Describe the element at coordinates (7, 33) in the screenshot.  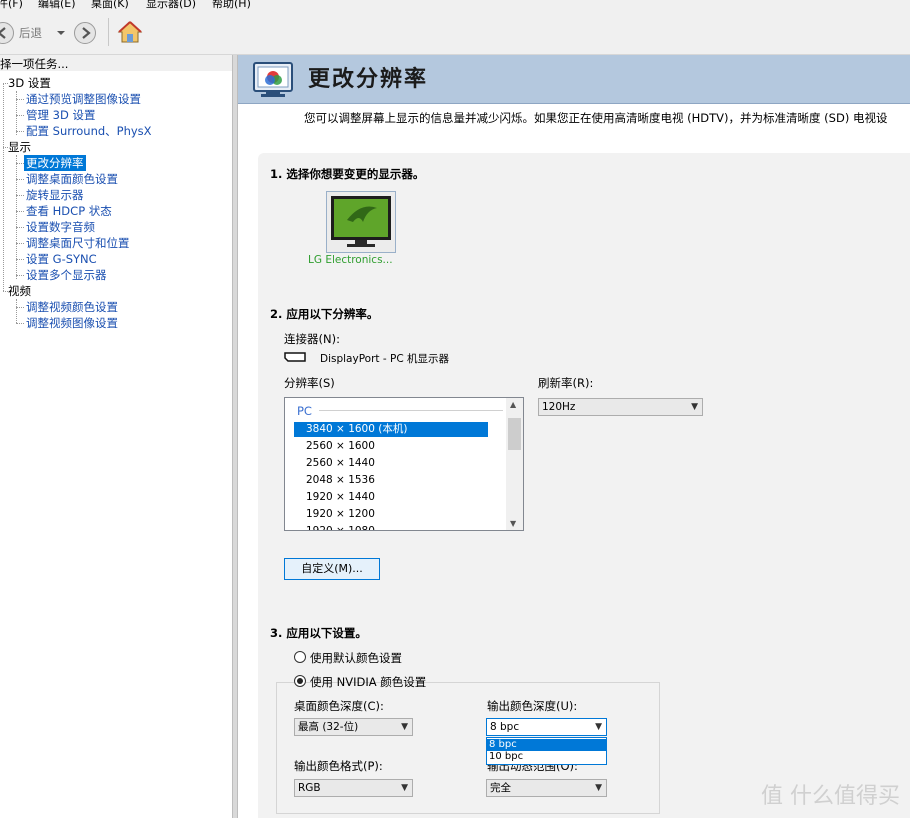
I see `back-button` at that location.